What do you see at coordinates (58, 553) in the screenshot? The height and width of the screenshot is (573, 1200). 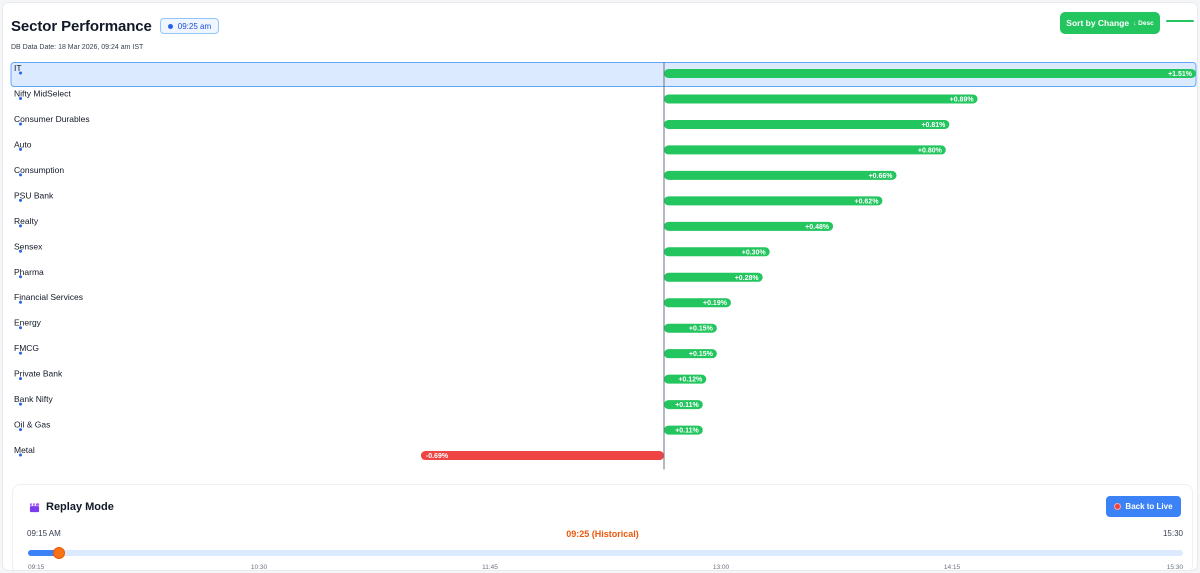 I see `replay-slider-thumb` at bounding box center [58, 553].